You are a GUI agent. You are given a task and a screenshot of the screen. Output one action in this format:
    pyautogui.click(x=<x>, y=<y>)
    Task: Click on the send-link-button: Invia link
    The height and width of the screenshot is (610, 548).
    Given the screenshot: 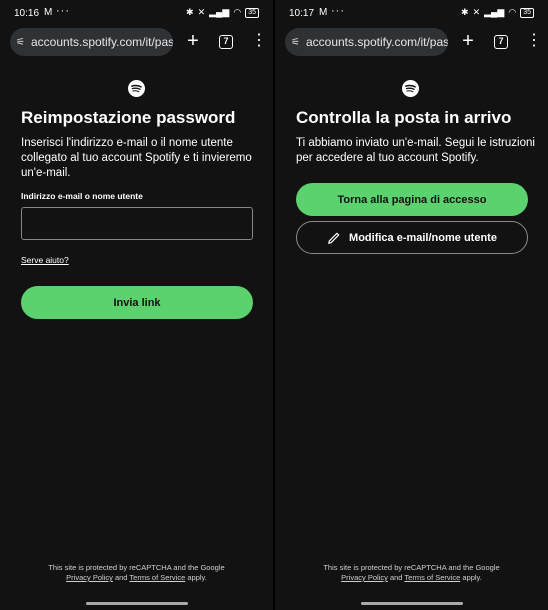 What is the action you would take?
    pyautogui.click(x=137, y=302)
    